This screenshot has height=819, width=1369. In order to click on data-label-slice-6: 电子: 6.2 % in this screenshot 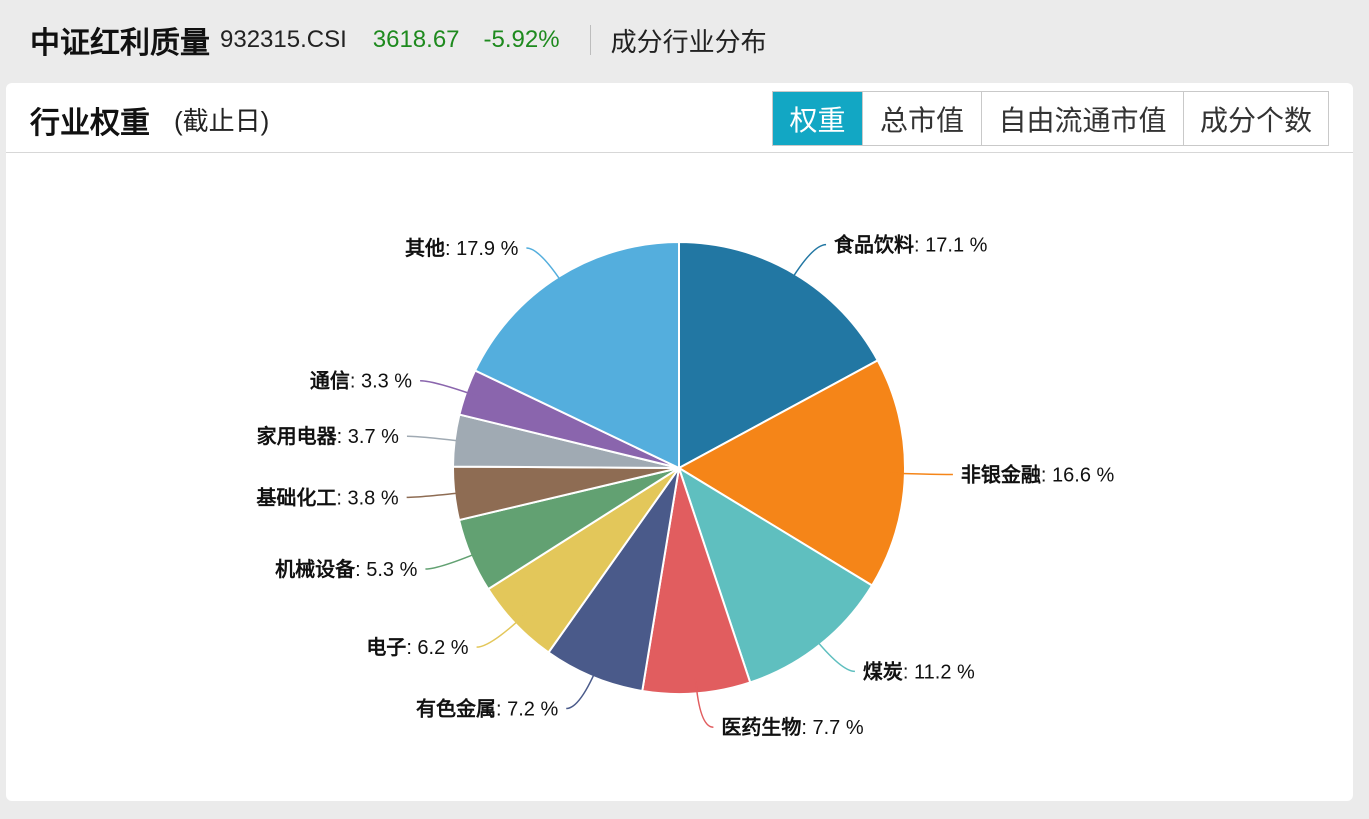, I will do `click(417, 647)`.